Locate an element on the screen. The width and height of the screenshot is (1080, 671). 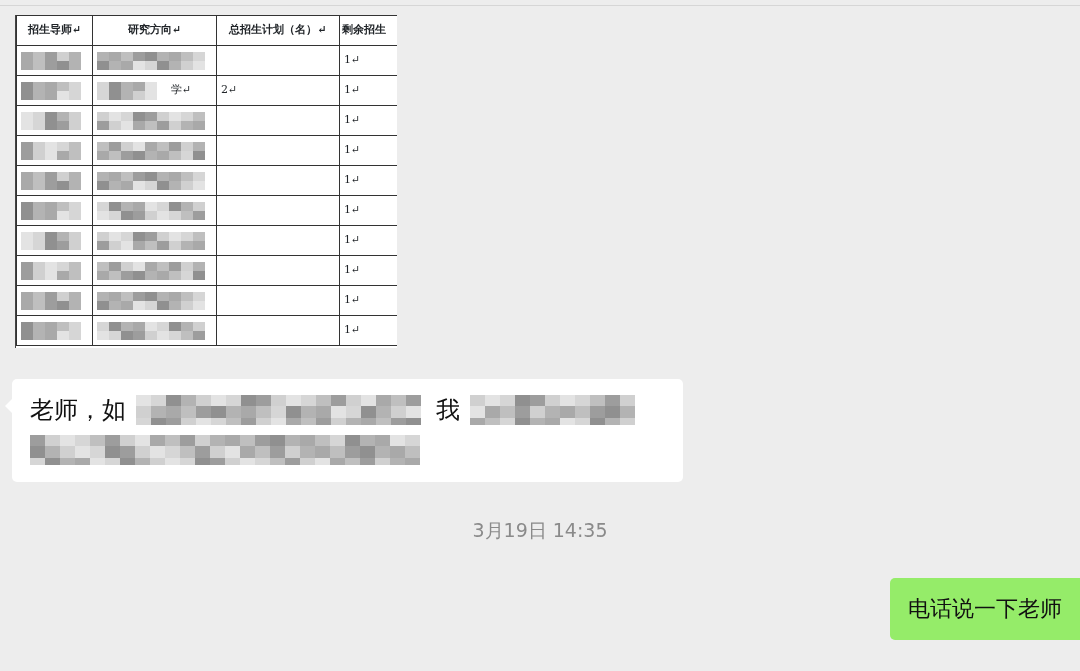
message-text: 电话说一下老师 is located at coordinates (985, 609).